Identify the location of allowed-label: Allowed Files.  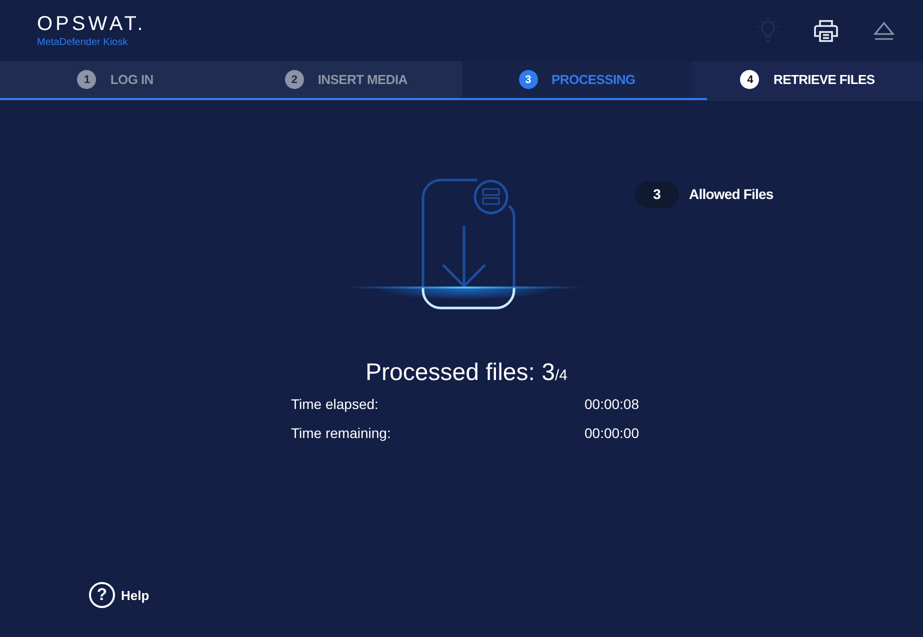
(731, 194).